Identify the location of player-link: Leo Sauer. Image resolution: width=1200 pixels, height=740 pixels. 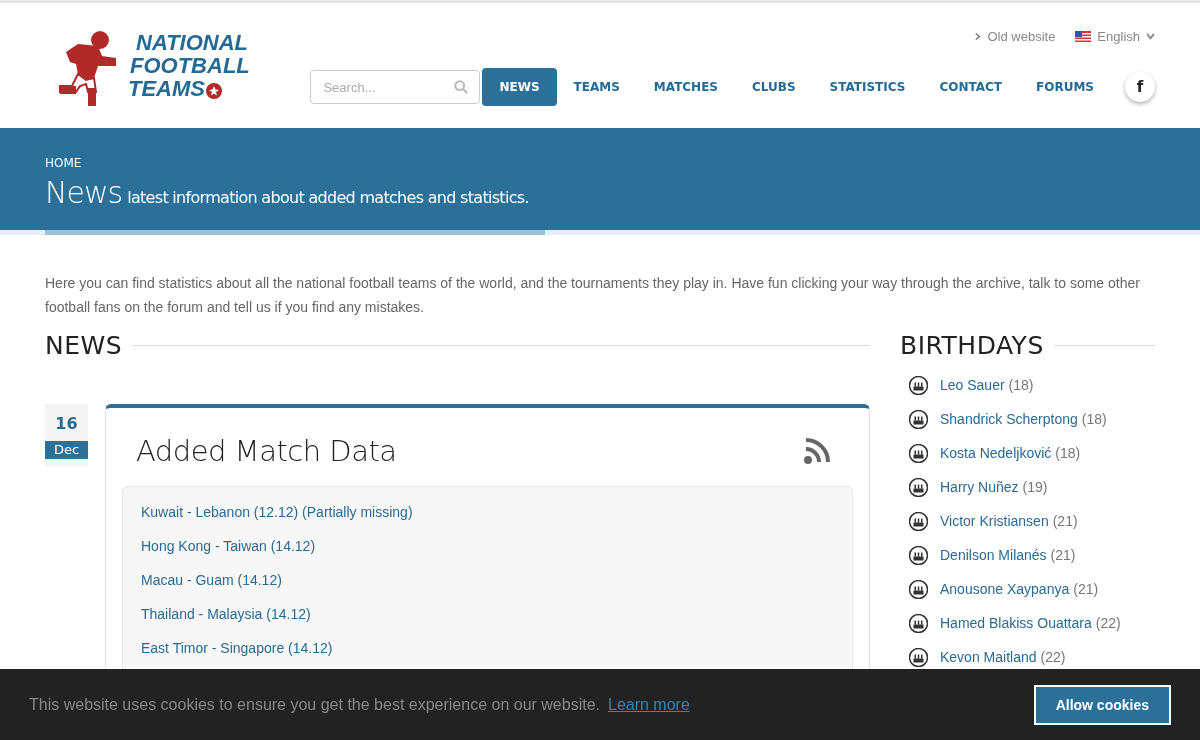
(972, 385).